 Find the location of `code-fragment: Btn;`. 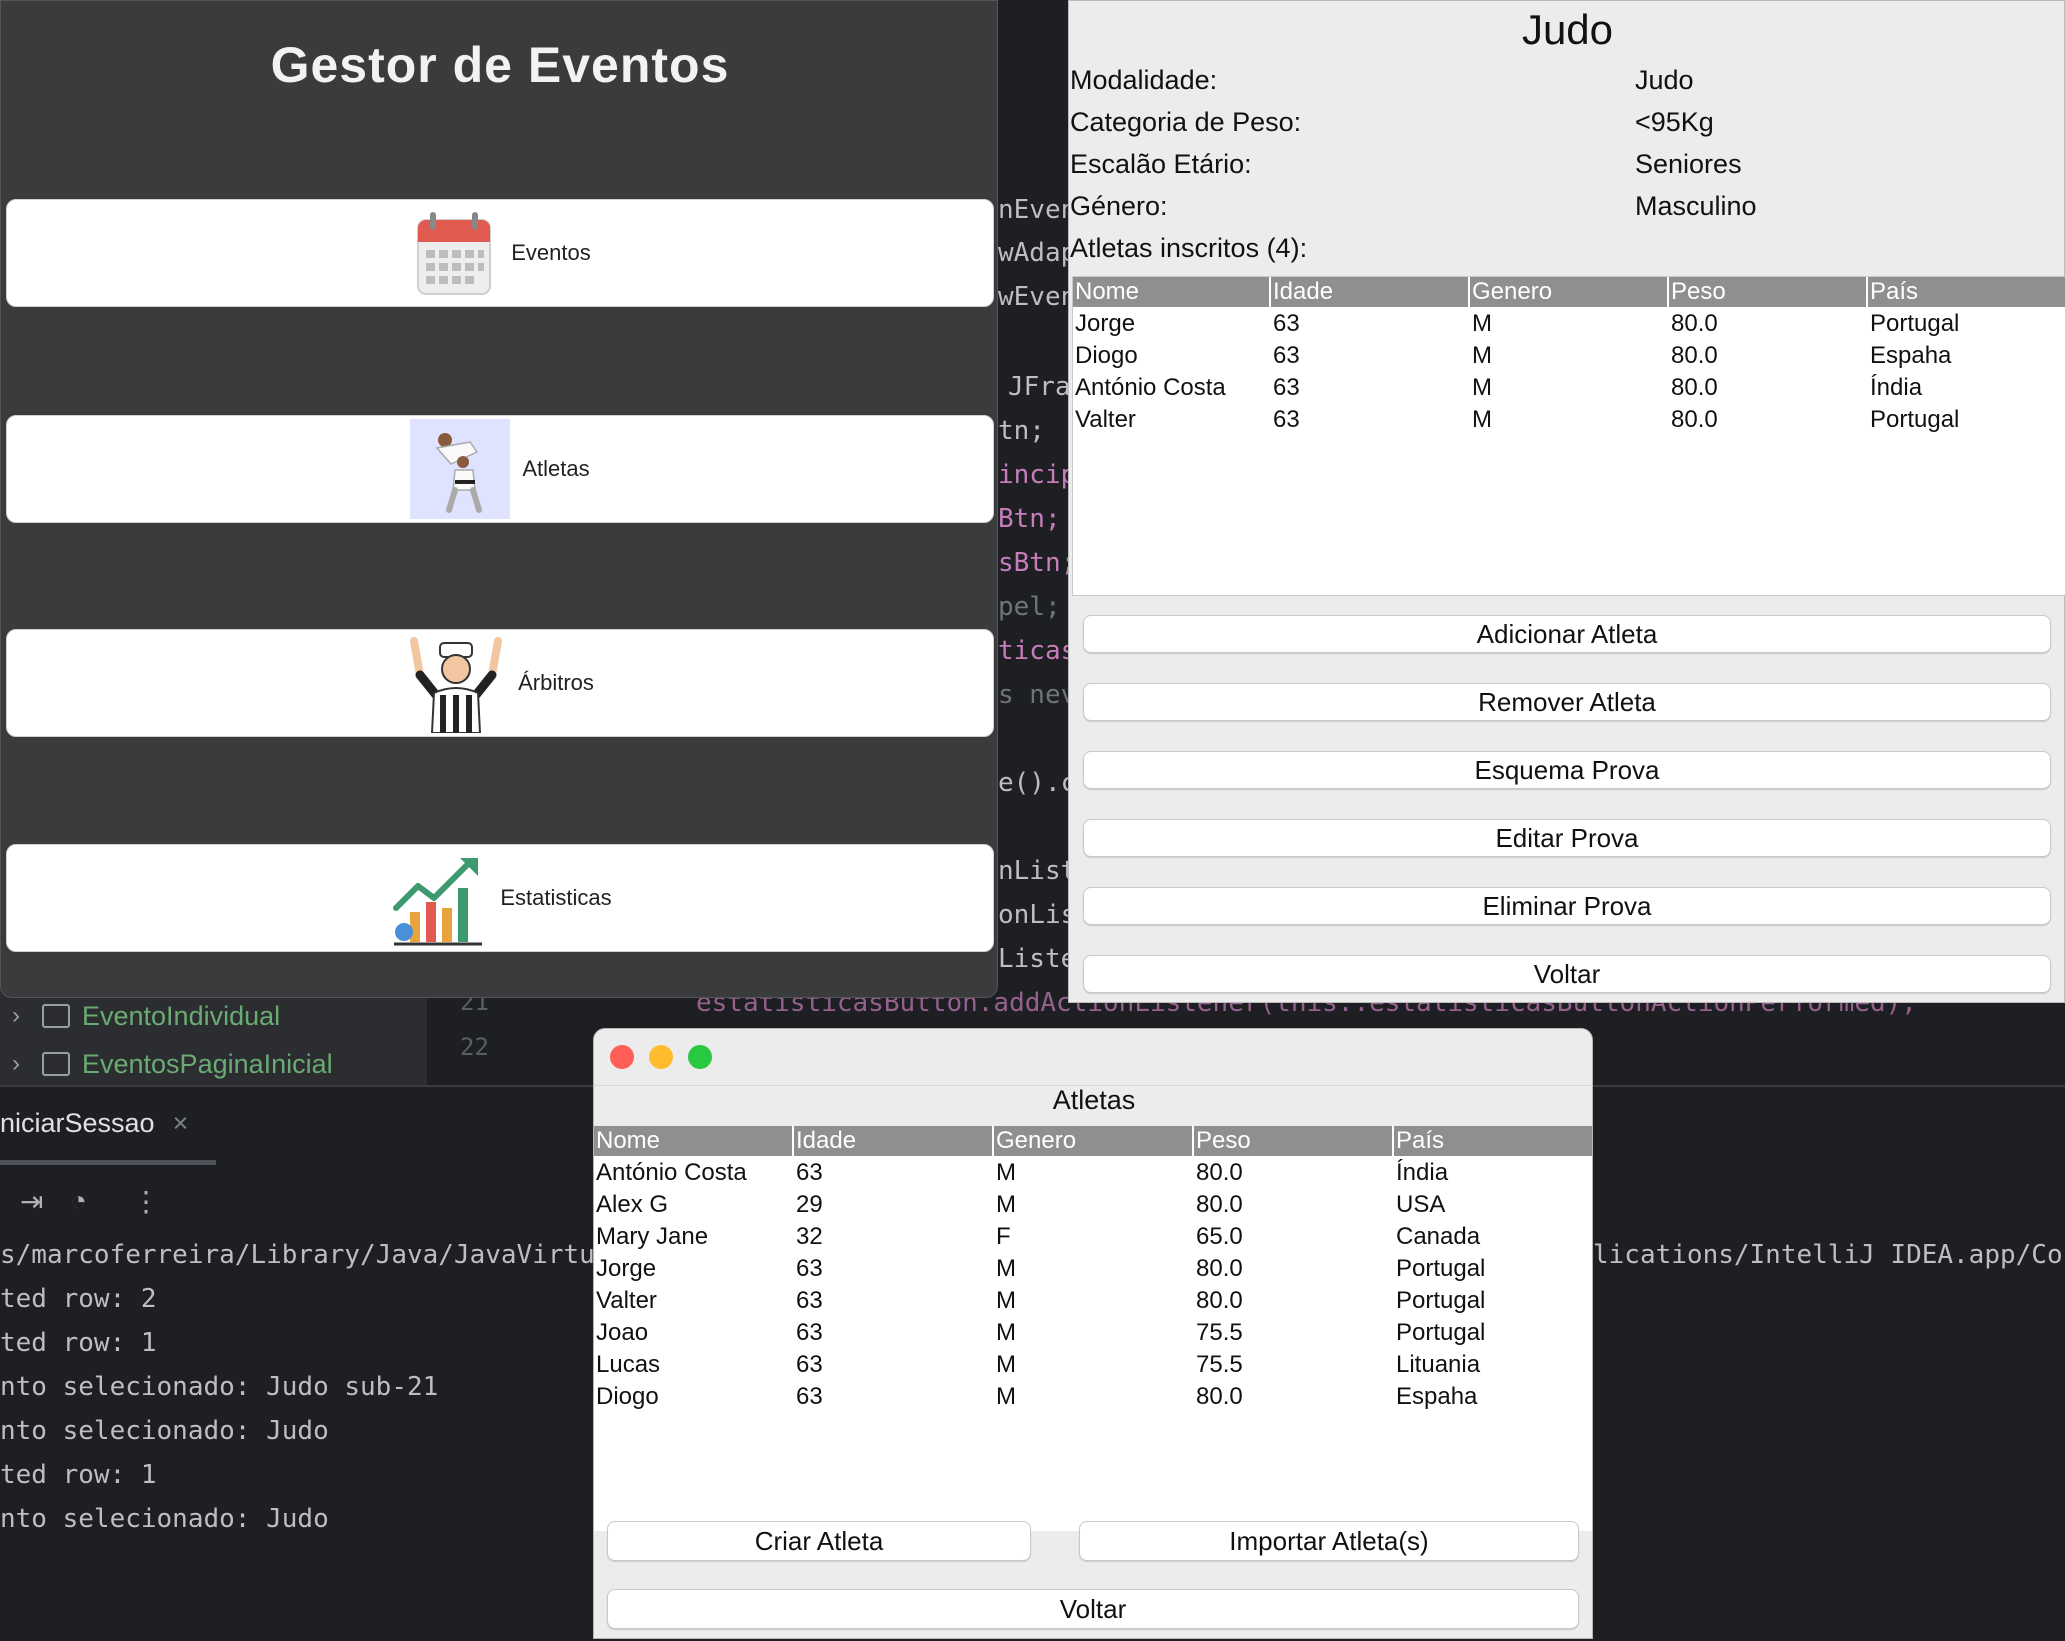

code-fragment: Btn; is located at coordinates (1029, 519).